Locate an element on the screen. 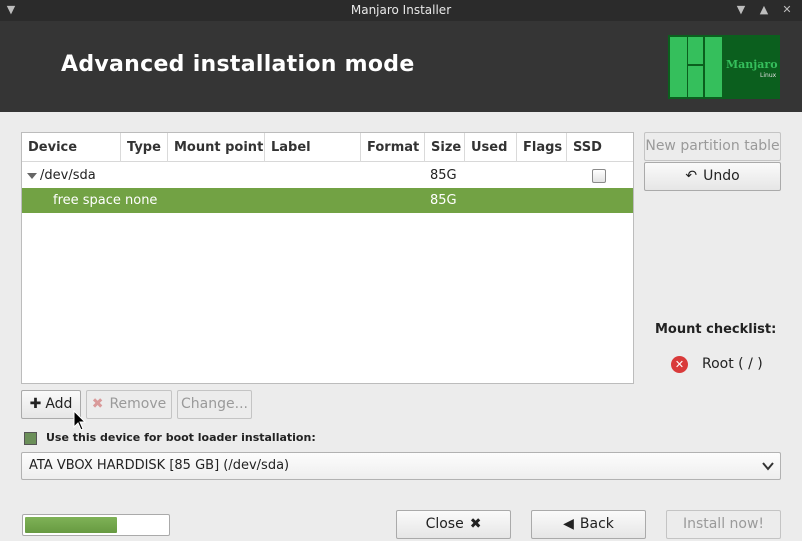 The width and height of the screenshot is (802, 541). remove-label: Remove is located at coordinates (138, 404).